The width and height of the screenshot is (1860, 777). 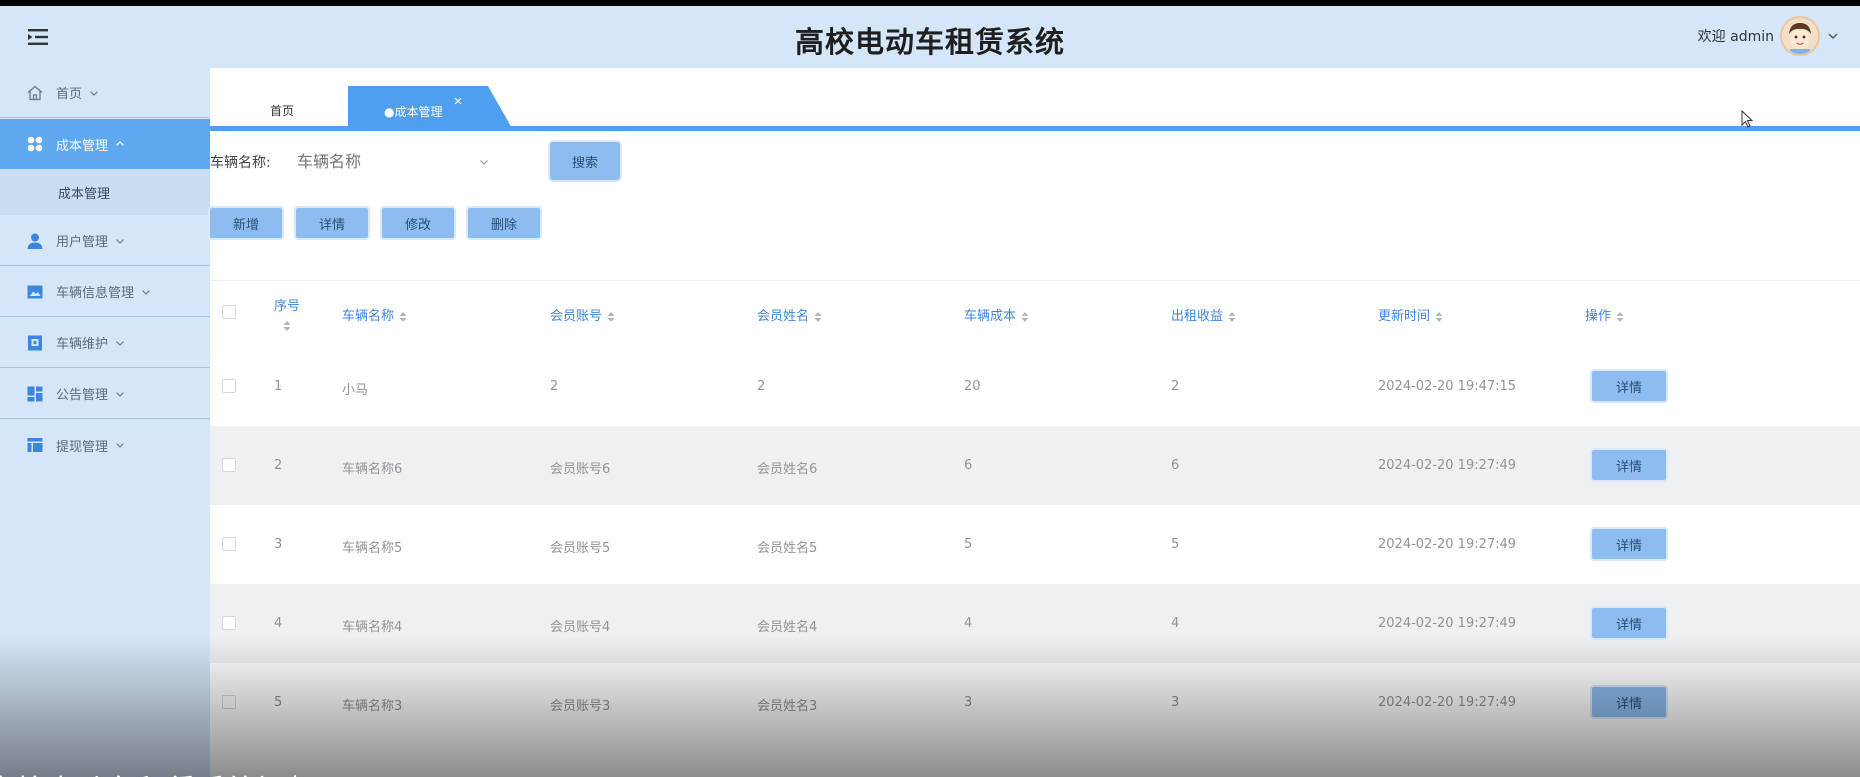 I want to click on edit-button: 修改, so click(x=418, y=223).